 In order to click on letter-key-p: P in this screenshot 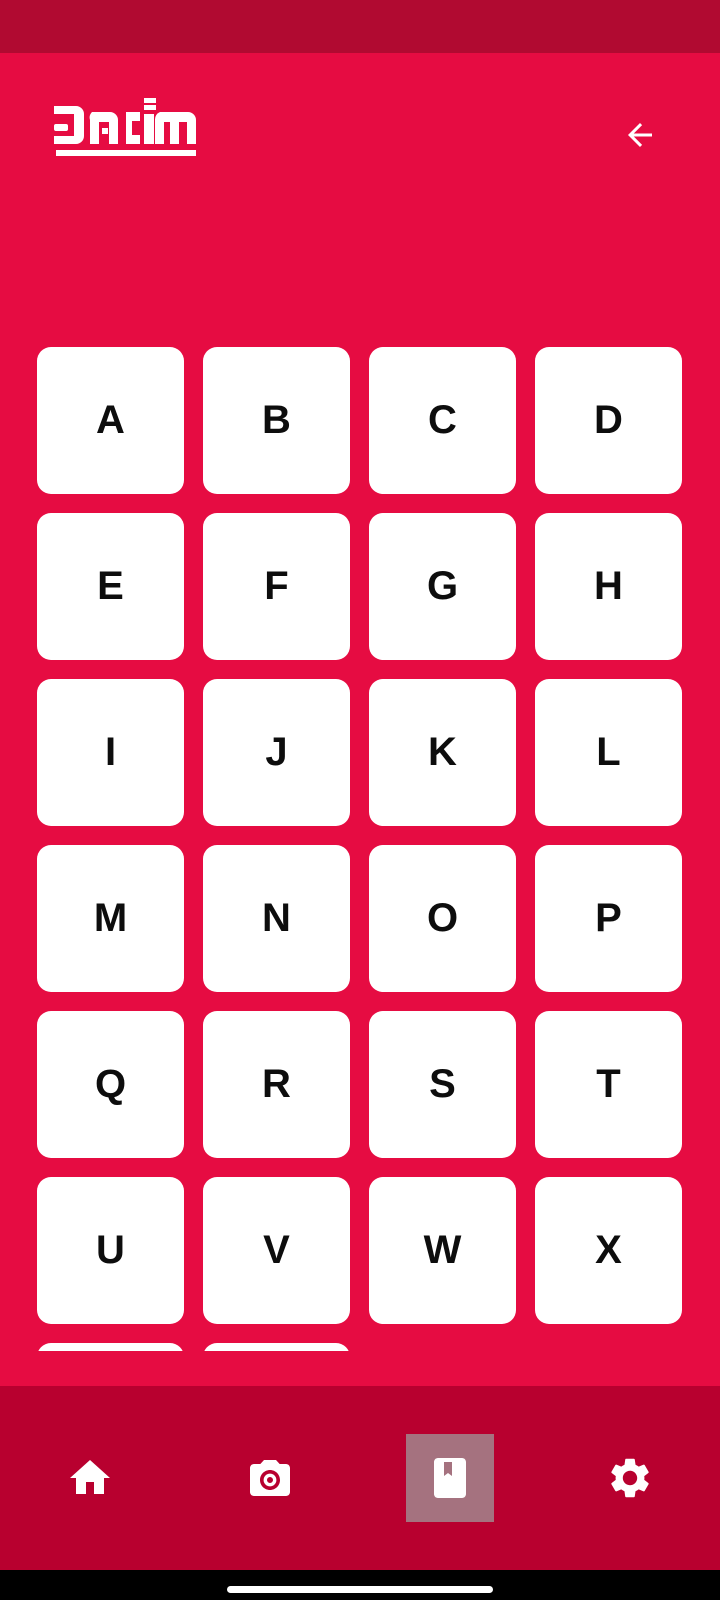, I will do `click(608, 918)`.